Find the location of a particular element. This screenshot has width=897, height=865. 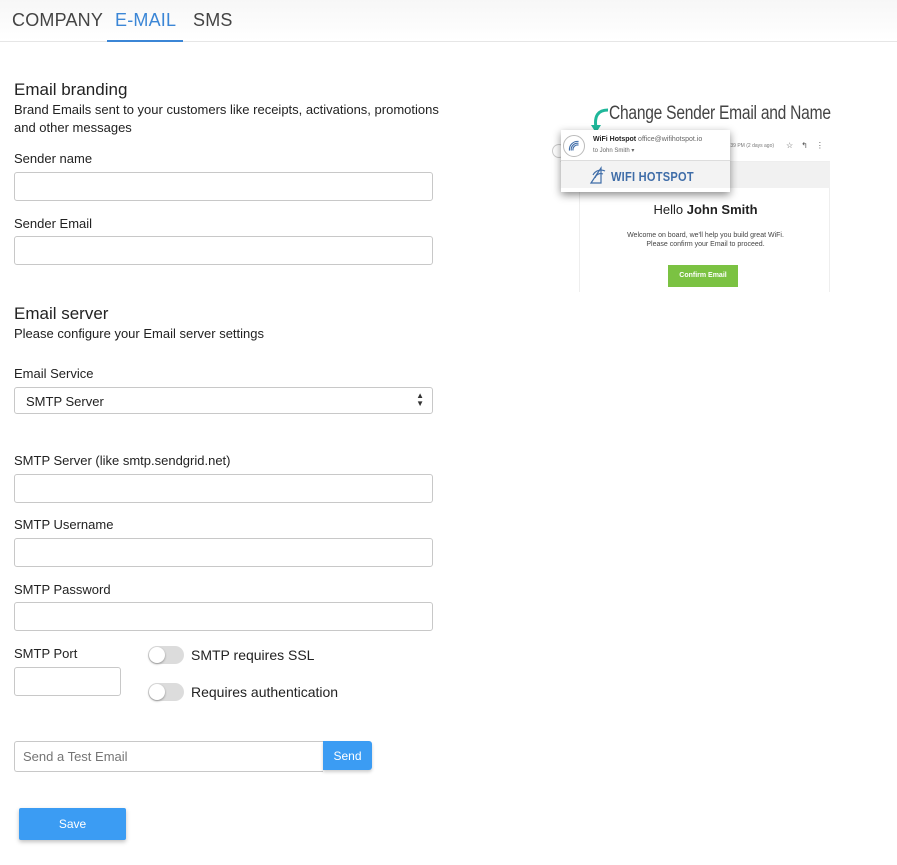

preview-logo-text: WIFI HOTSPOT is located at coordinates (652, 176).